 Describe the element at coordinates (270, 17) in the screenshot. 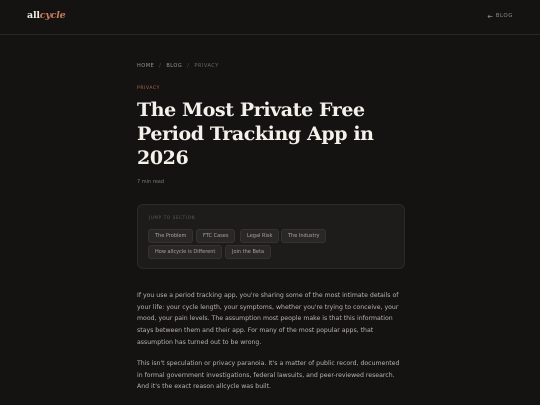

I see `top-bar: allcycle BLOG` at that location.